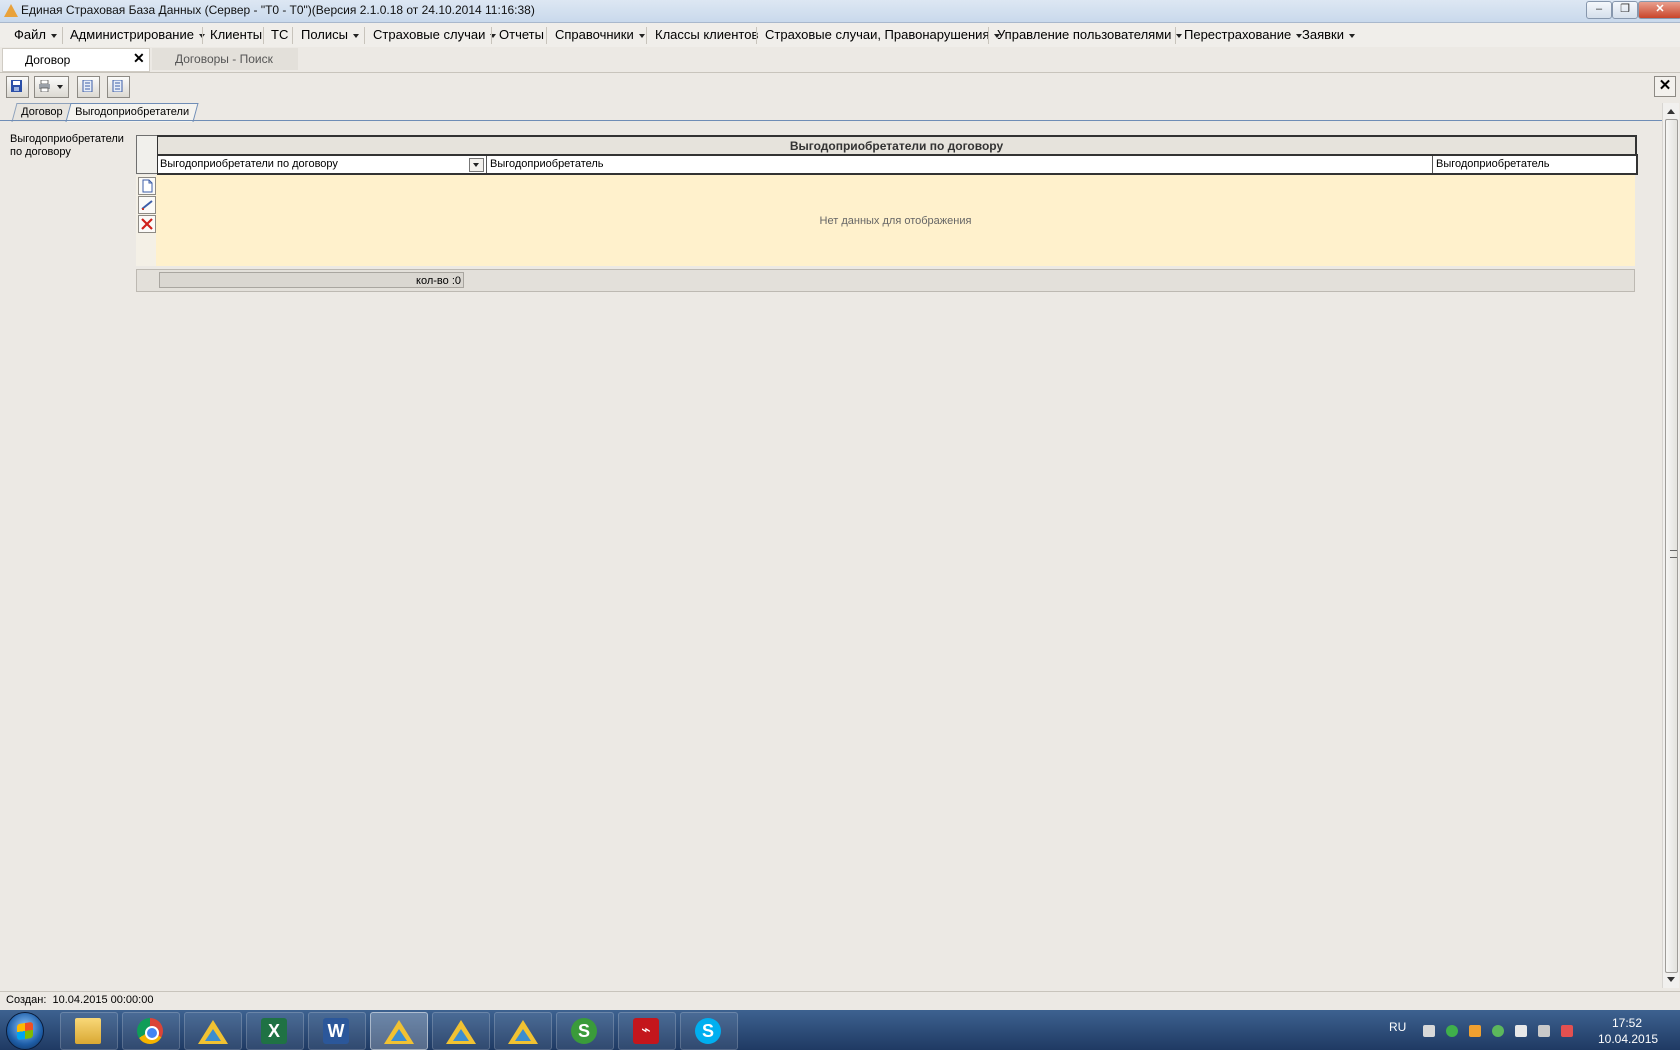  I want to click on menu-vehicles: ТС, so click(279, 34).